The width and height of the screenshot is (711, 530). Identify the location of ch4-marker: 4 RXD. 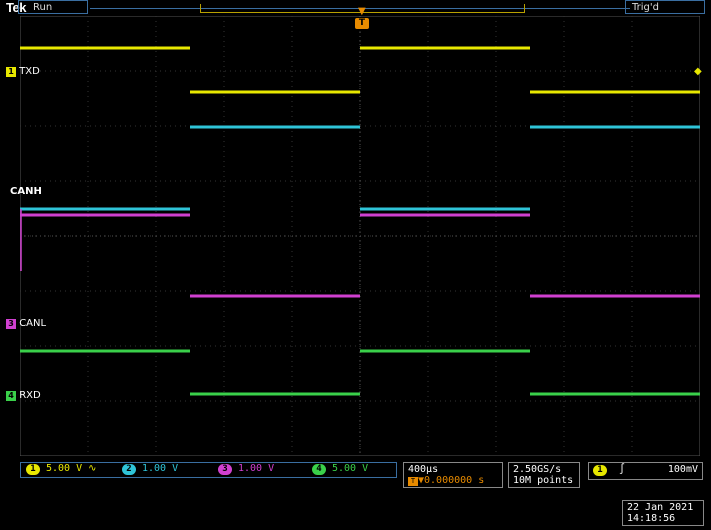
(23, 395).